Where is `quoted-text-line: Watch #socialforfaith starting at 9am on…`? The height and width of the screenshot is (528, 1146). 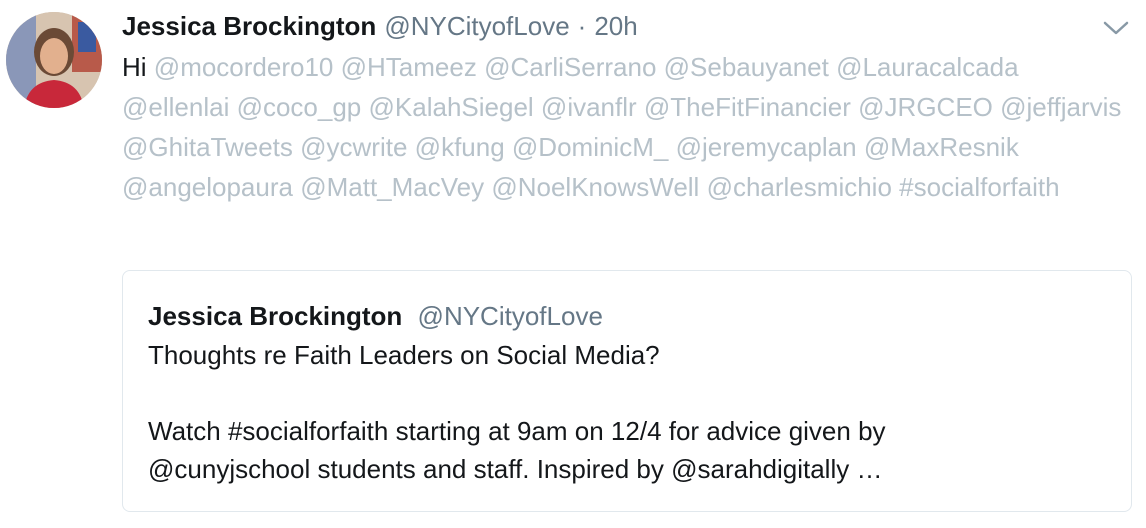 quoted-text-line: Watch #socialforfaith starting at 9am on… is located at coordinates (517, 431).